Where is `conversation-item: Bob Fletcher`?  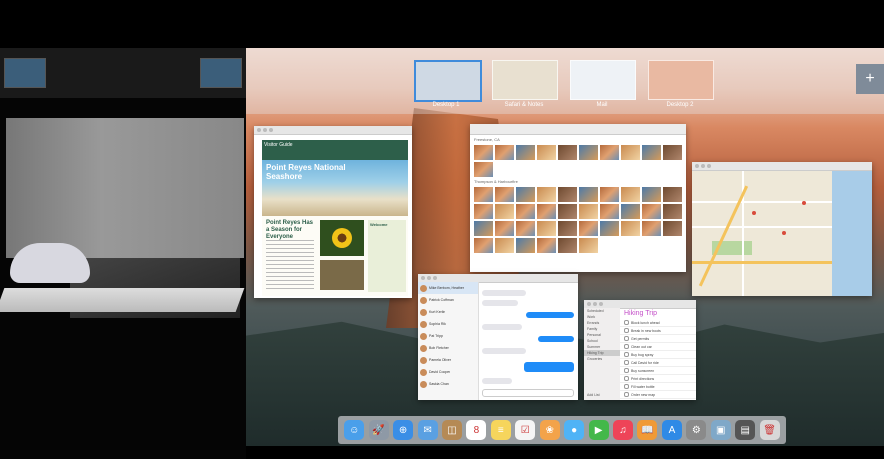
conversation-item: Bob Fletcher is located at coordinates (448, 348).